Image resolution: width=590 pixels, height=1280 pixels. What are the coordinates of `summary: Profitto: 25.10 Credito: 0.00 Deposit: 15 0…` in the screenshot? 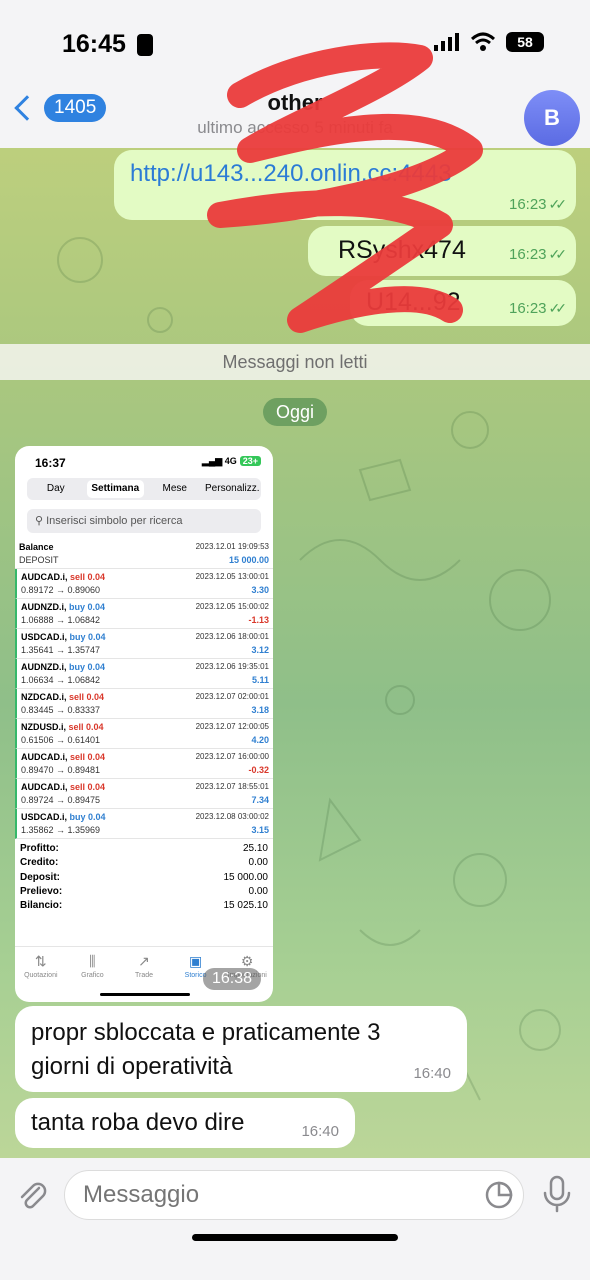 It's located at (144, 876).